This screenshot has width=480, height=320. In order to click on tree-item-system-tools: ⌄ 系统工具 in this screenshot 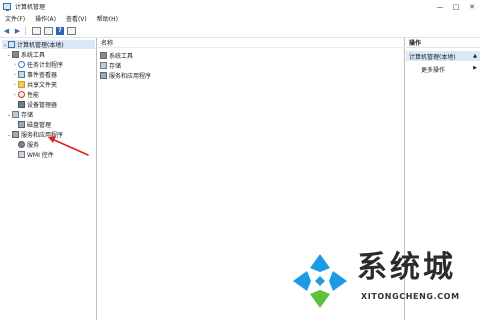, I will do `click(25, 54)`.